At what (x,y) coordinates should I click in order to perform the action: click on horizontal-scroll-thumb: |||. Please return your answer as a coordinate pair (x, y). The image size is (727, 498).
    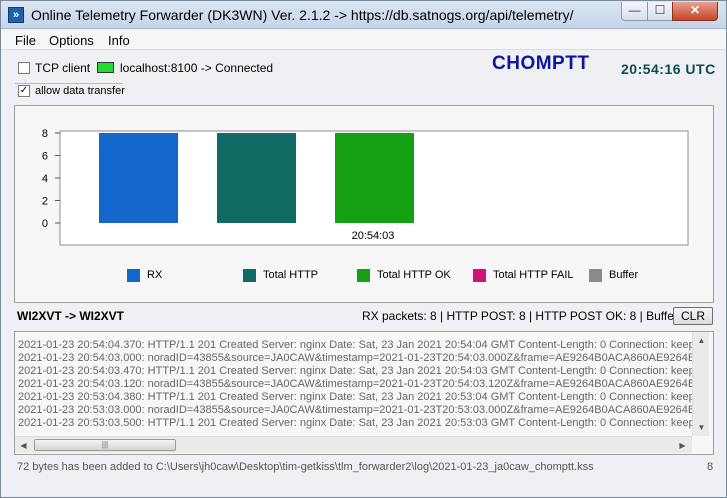
    Looking at the image, I should click on (105, 445).